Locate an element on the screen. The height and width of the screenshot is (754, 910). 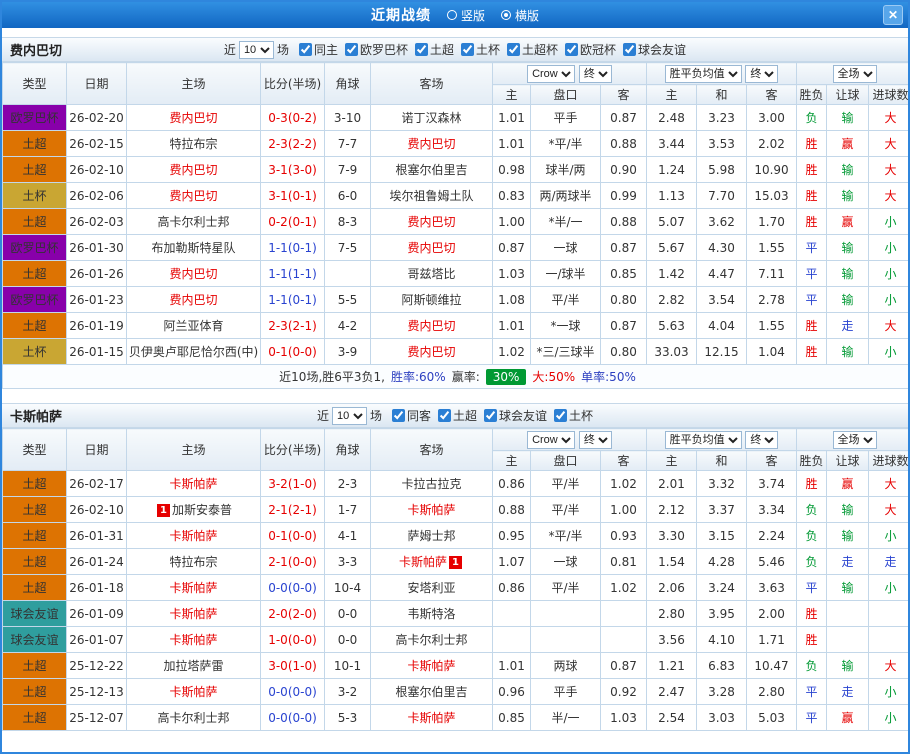
sub-avg-away: 客 is located at coordinates (771, 460).